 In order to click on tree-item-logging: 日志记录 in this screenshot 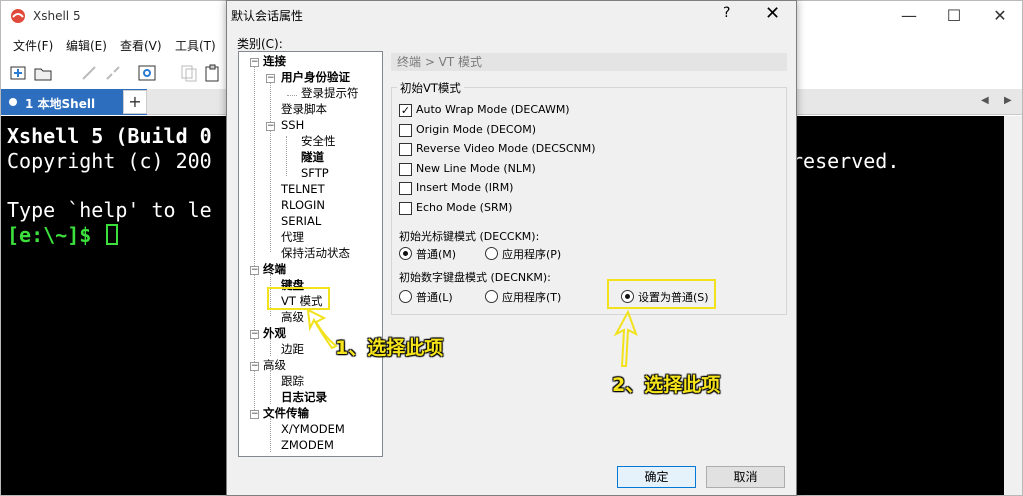, I will do `click(304, 397)`.